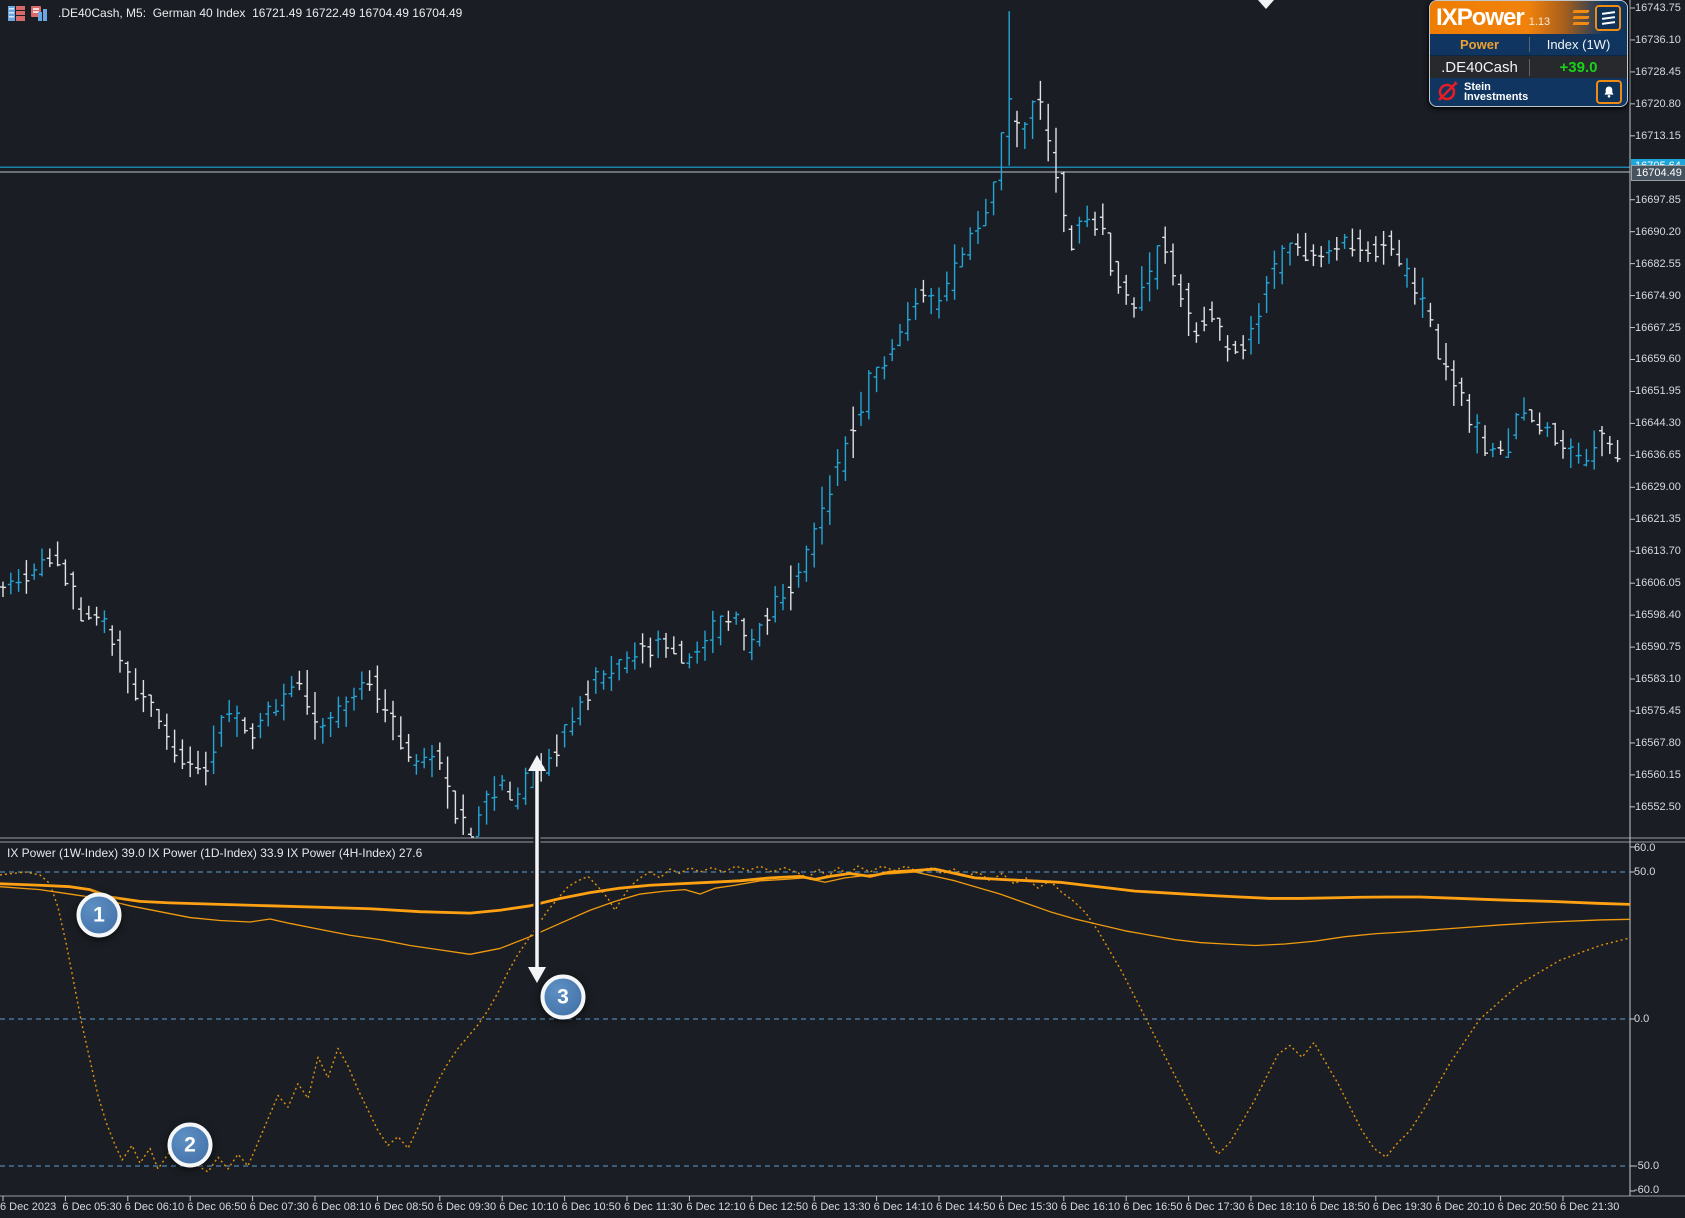 The width and height of the screenshot is (1685, 1218). What do you see at coordinates (1480, 67) in the screenshot?
I see `symbol-label: .DE40Cash` at bounding box center [1480, 67].